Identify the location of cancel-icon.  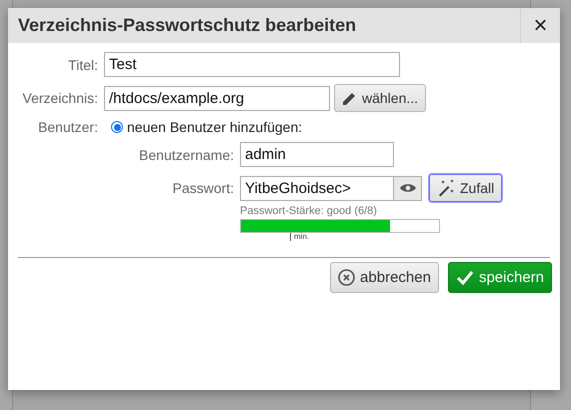
(347, 277).